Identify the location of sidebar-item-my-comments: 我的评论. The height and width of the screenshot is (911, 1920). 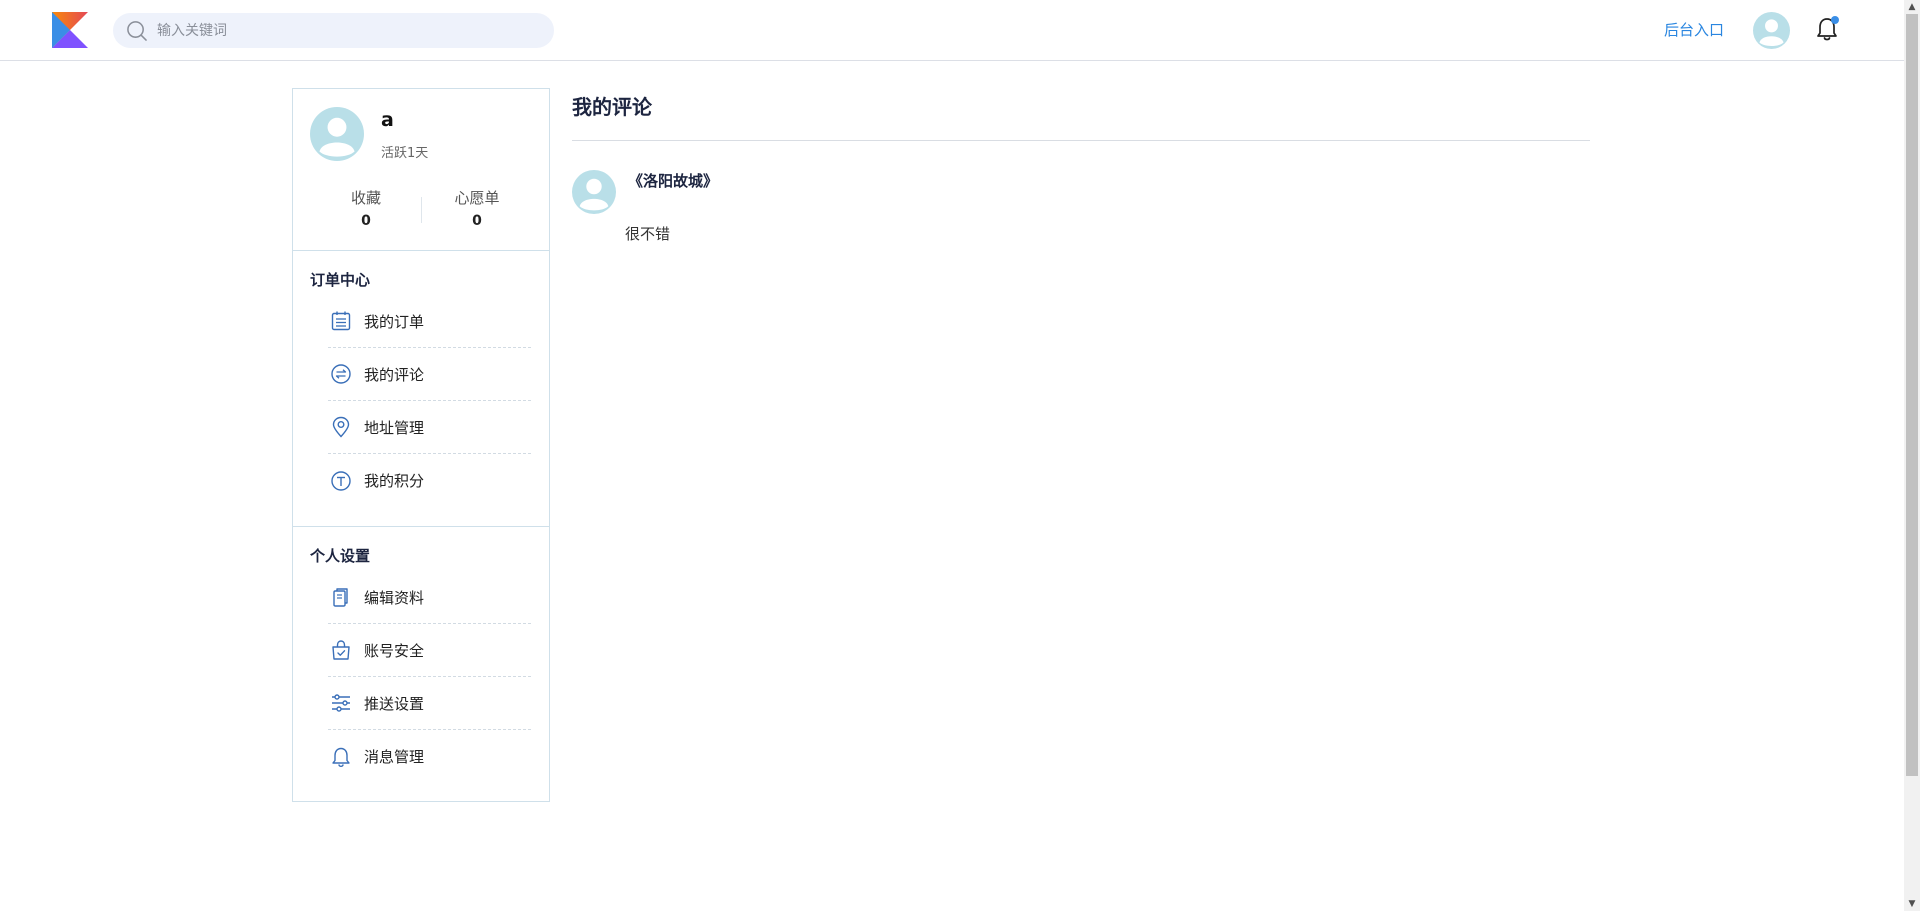
(429, 374).